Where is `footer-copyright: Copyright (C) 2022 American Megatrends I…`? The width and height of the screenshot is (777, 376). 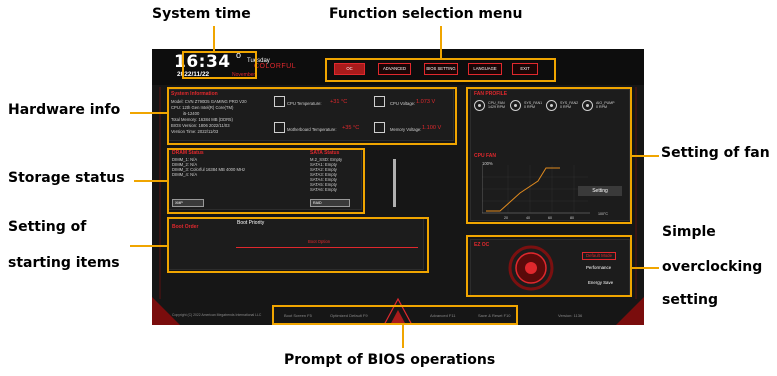 footer-copyright: Copyright (C) 2022 American Megatrends I… is located at coordinates (217, 315).